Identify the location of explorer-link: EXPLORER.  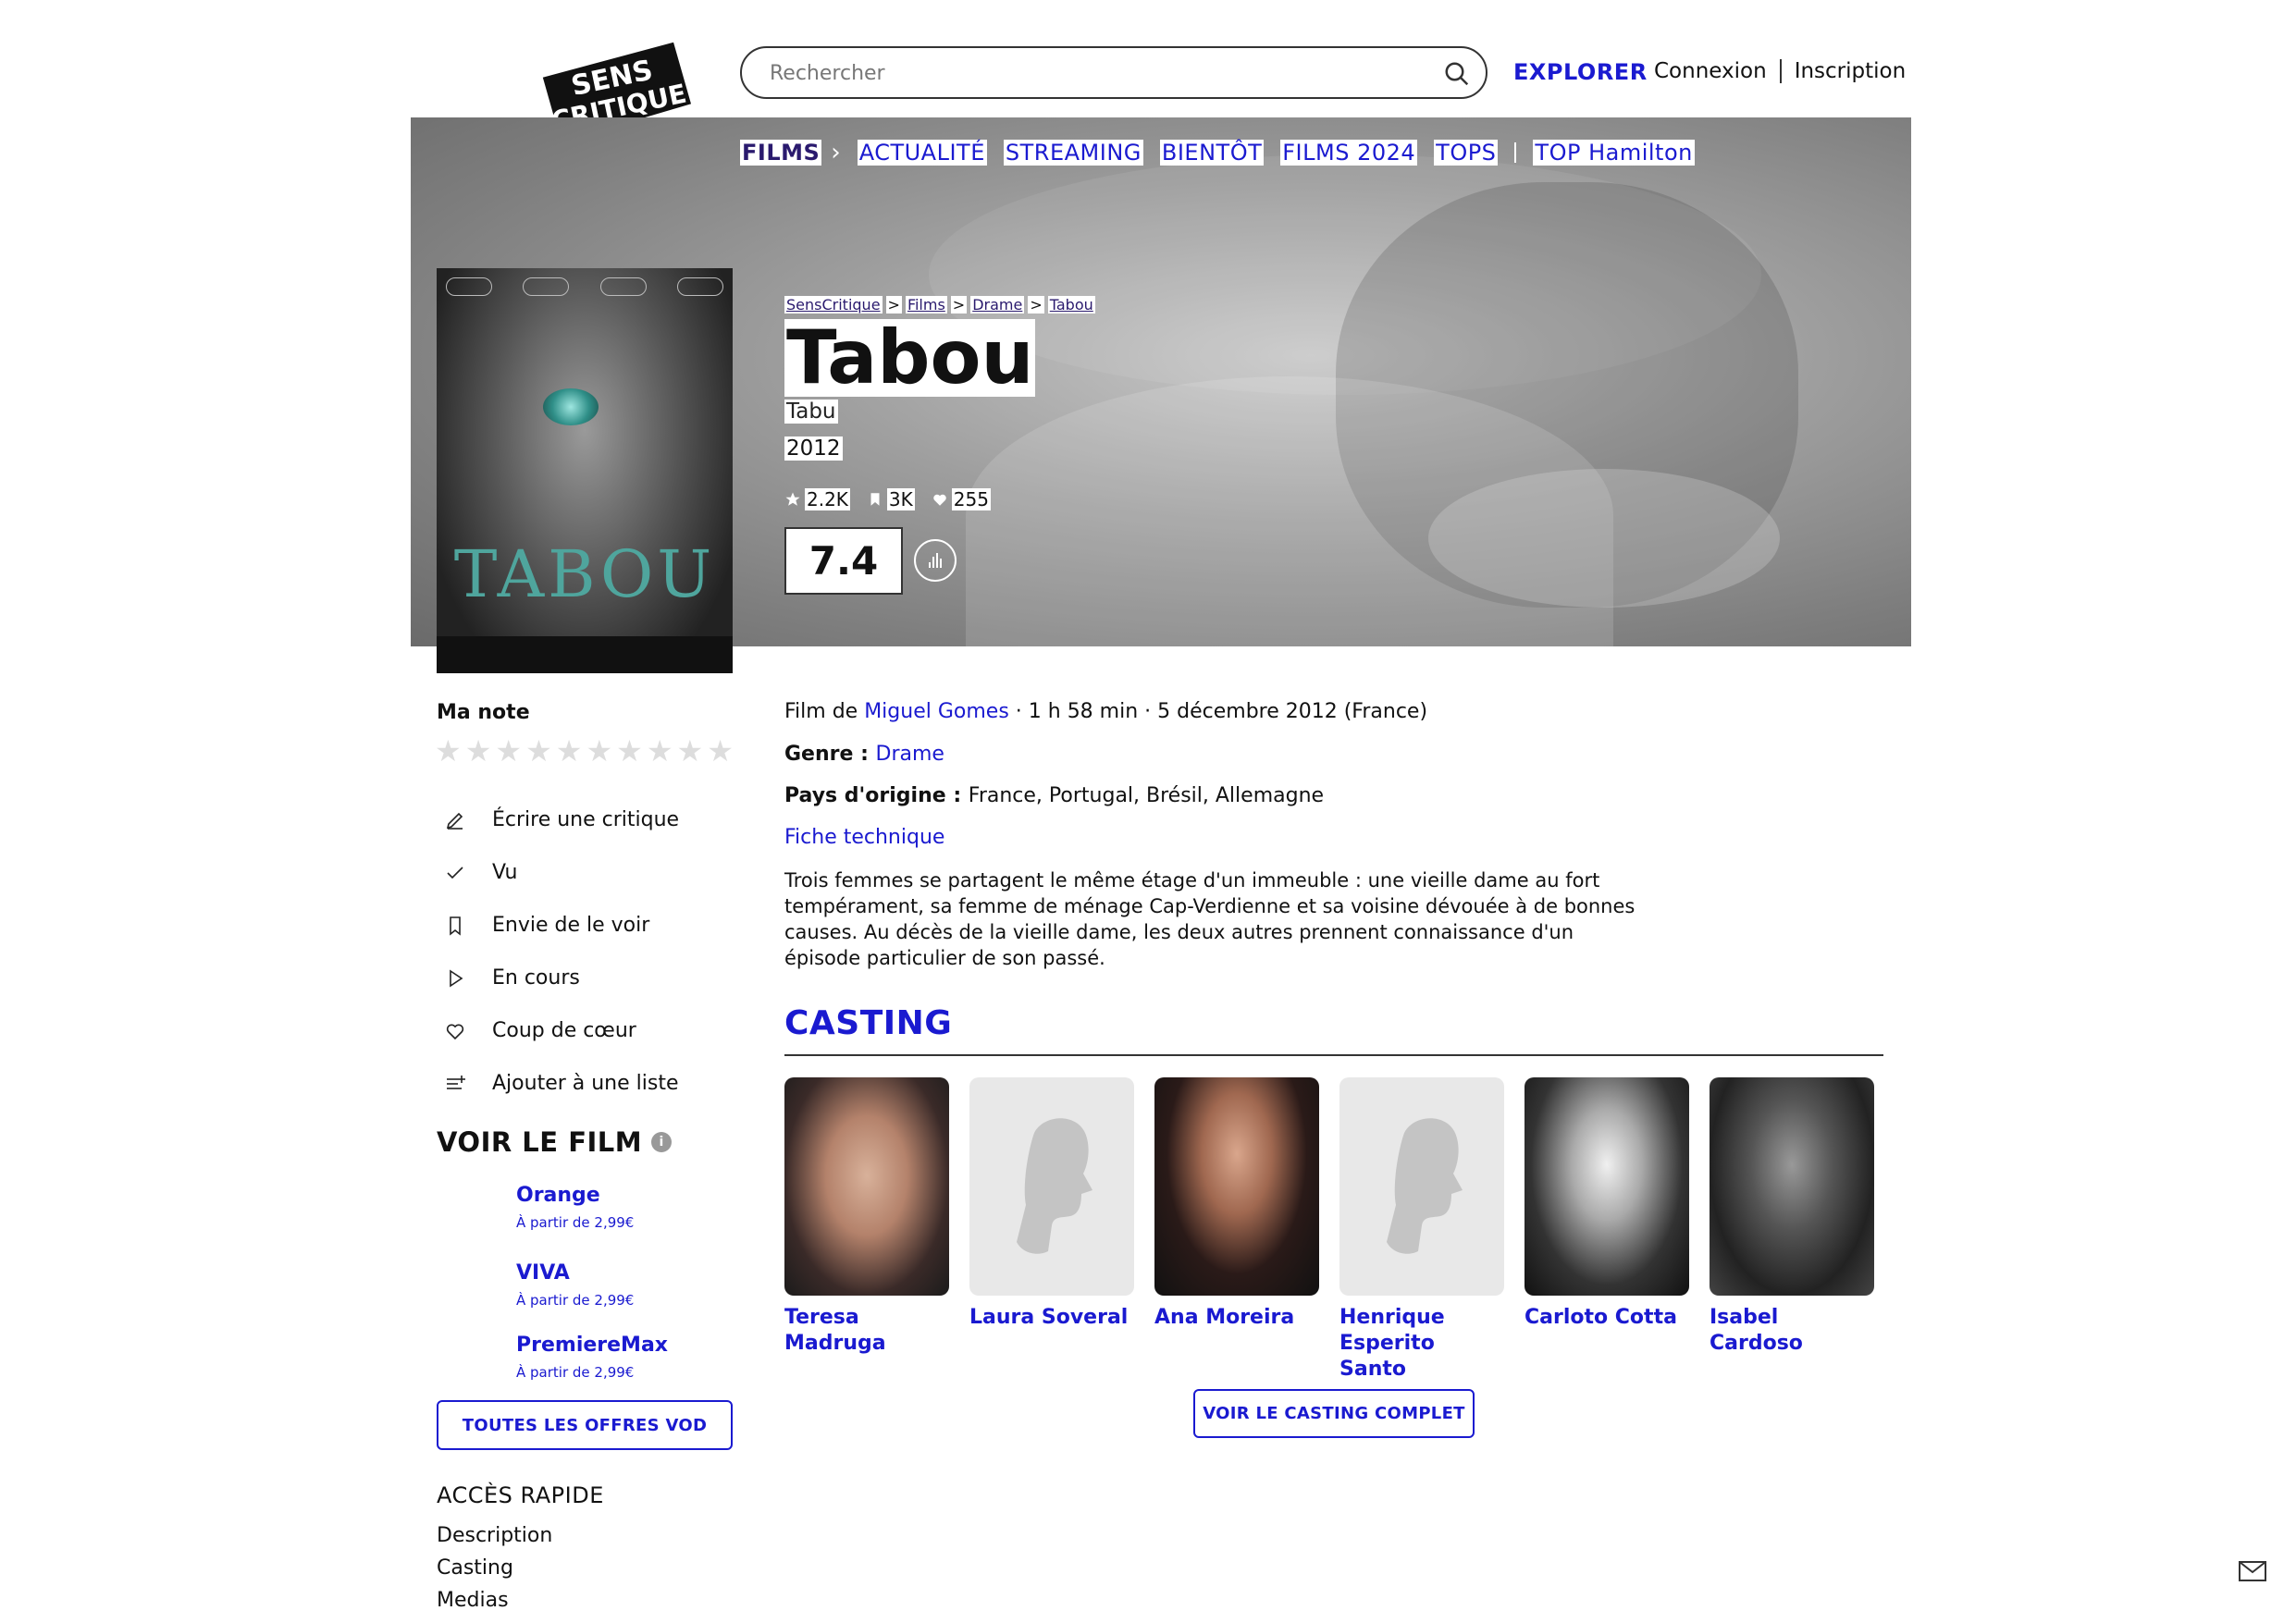
(1580, 72).